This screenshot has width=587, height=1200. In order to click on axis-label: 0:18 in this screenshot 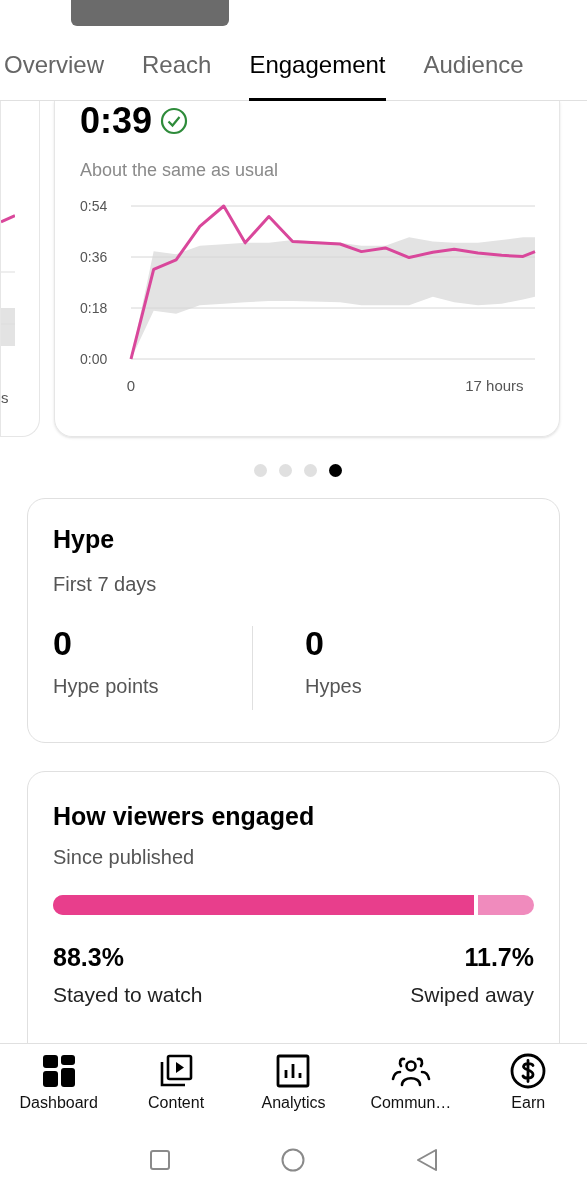, I will do `click(94, 308)`.